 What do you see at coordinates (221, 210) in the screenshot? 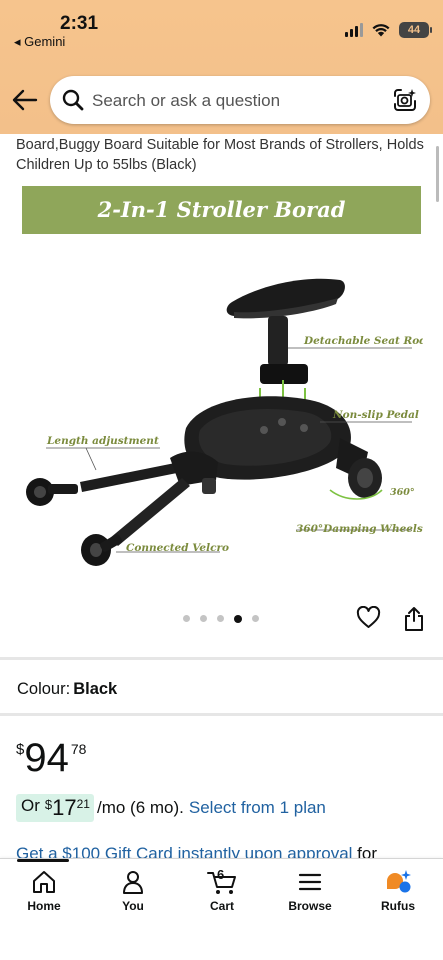
I see `image-banner: 2-In-1 Stroller Borad` at bounding box center [221, 210].